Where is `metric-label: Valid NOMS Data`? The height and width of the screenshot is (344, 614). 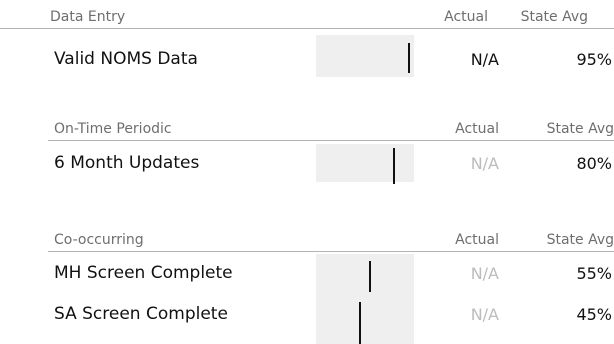 metric-label: Valid NOMS Data is located at coordinates (126, 59).